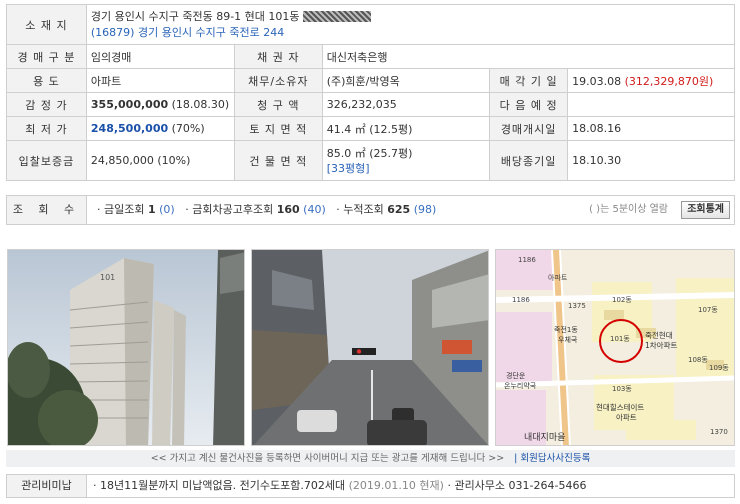 This screenshot has height=504, width=740. What do you see at coordinates (46, 128) in the screenshot?
I see `min-price-label: 최 저 가` at bounding box center [46, 128].